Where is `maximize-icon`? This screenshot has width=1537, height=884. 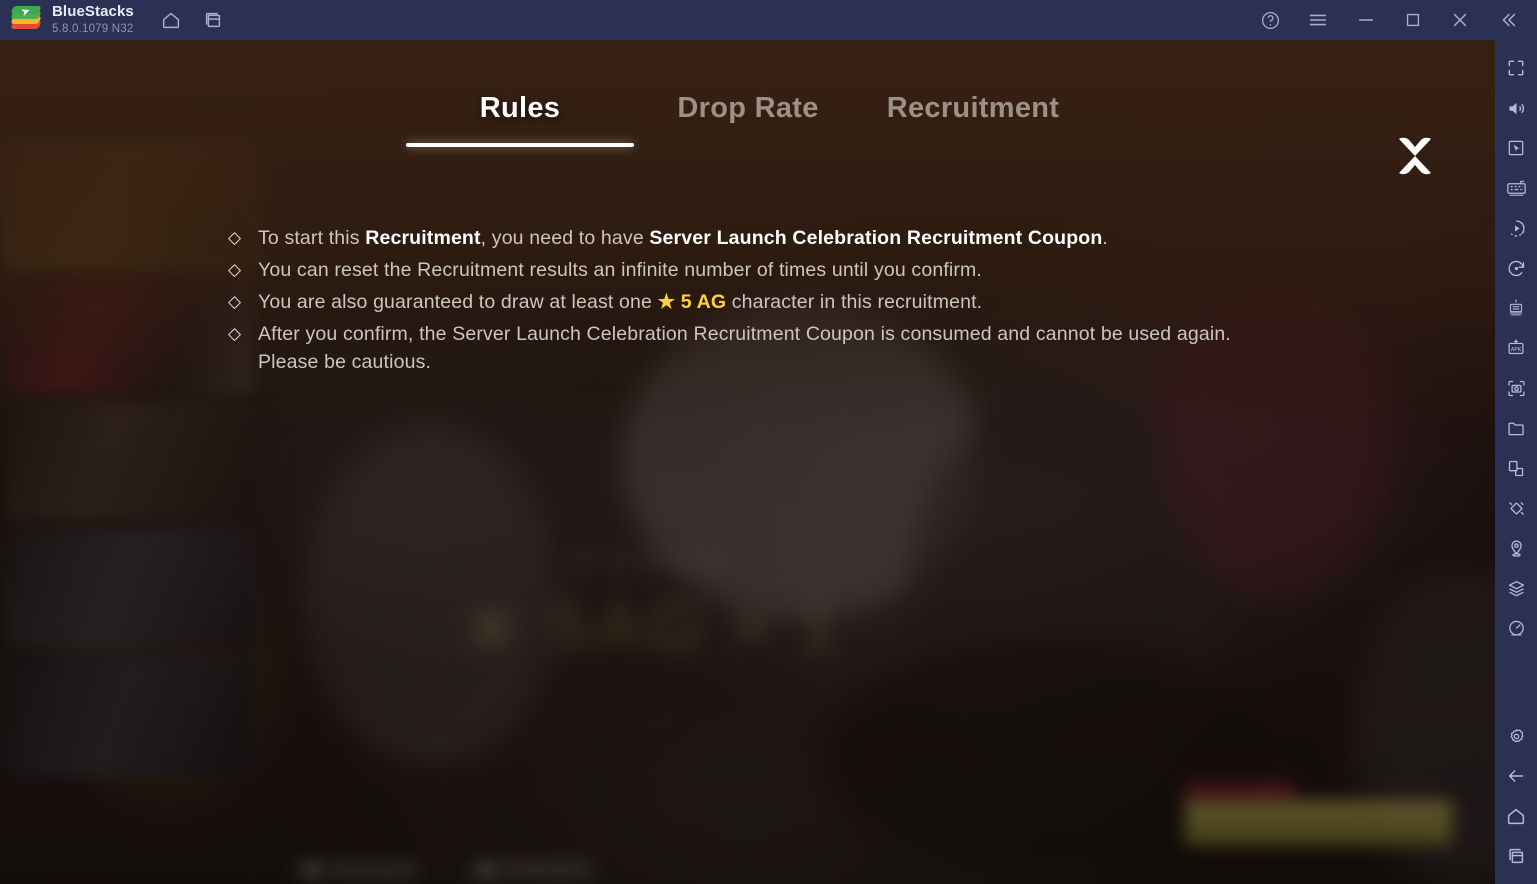 maximize-icon is located at coordinates (1413, 20).